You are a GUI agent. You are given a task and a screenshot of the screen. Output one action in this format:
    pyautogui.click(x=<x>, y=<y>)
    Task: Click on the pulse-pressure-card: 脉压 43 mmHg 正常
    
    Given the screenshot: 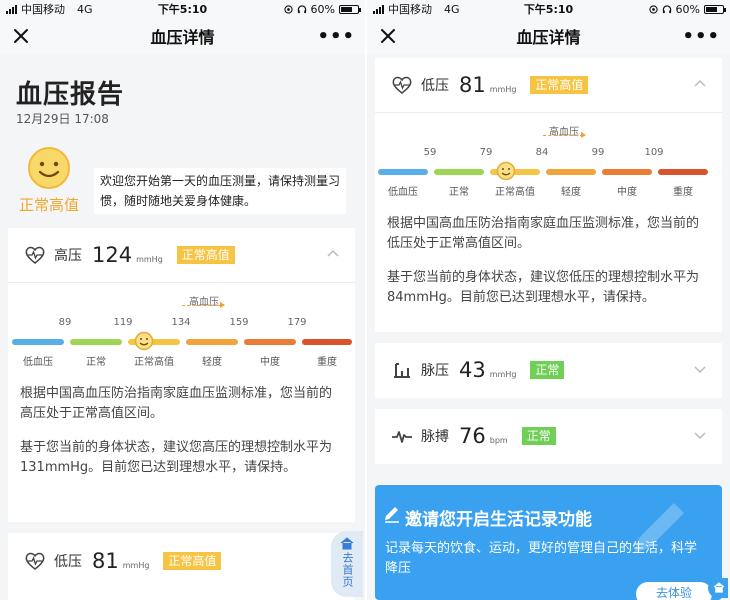 What is the action you would take?
    pyautogui.click(x=548, y=370)
    